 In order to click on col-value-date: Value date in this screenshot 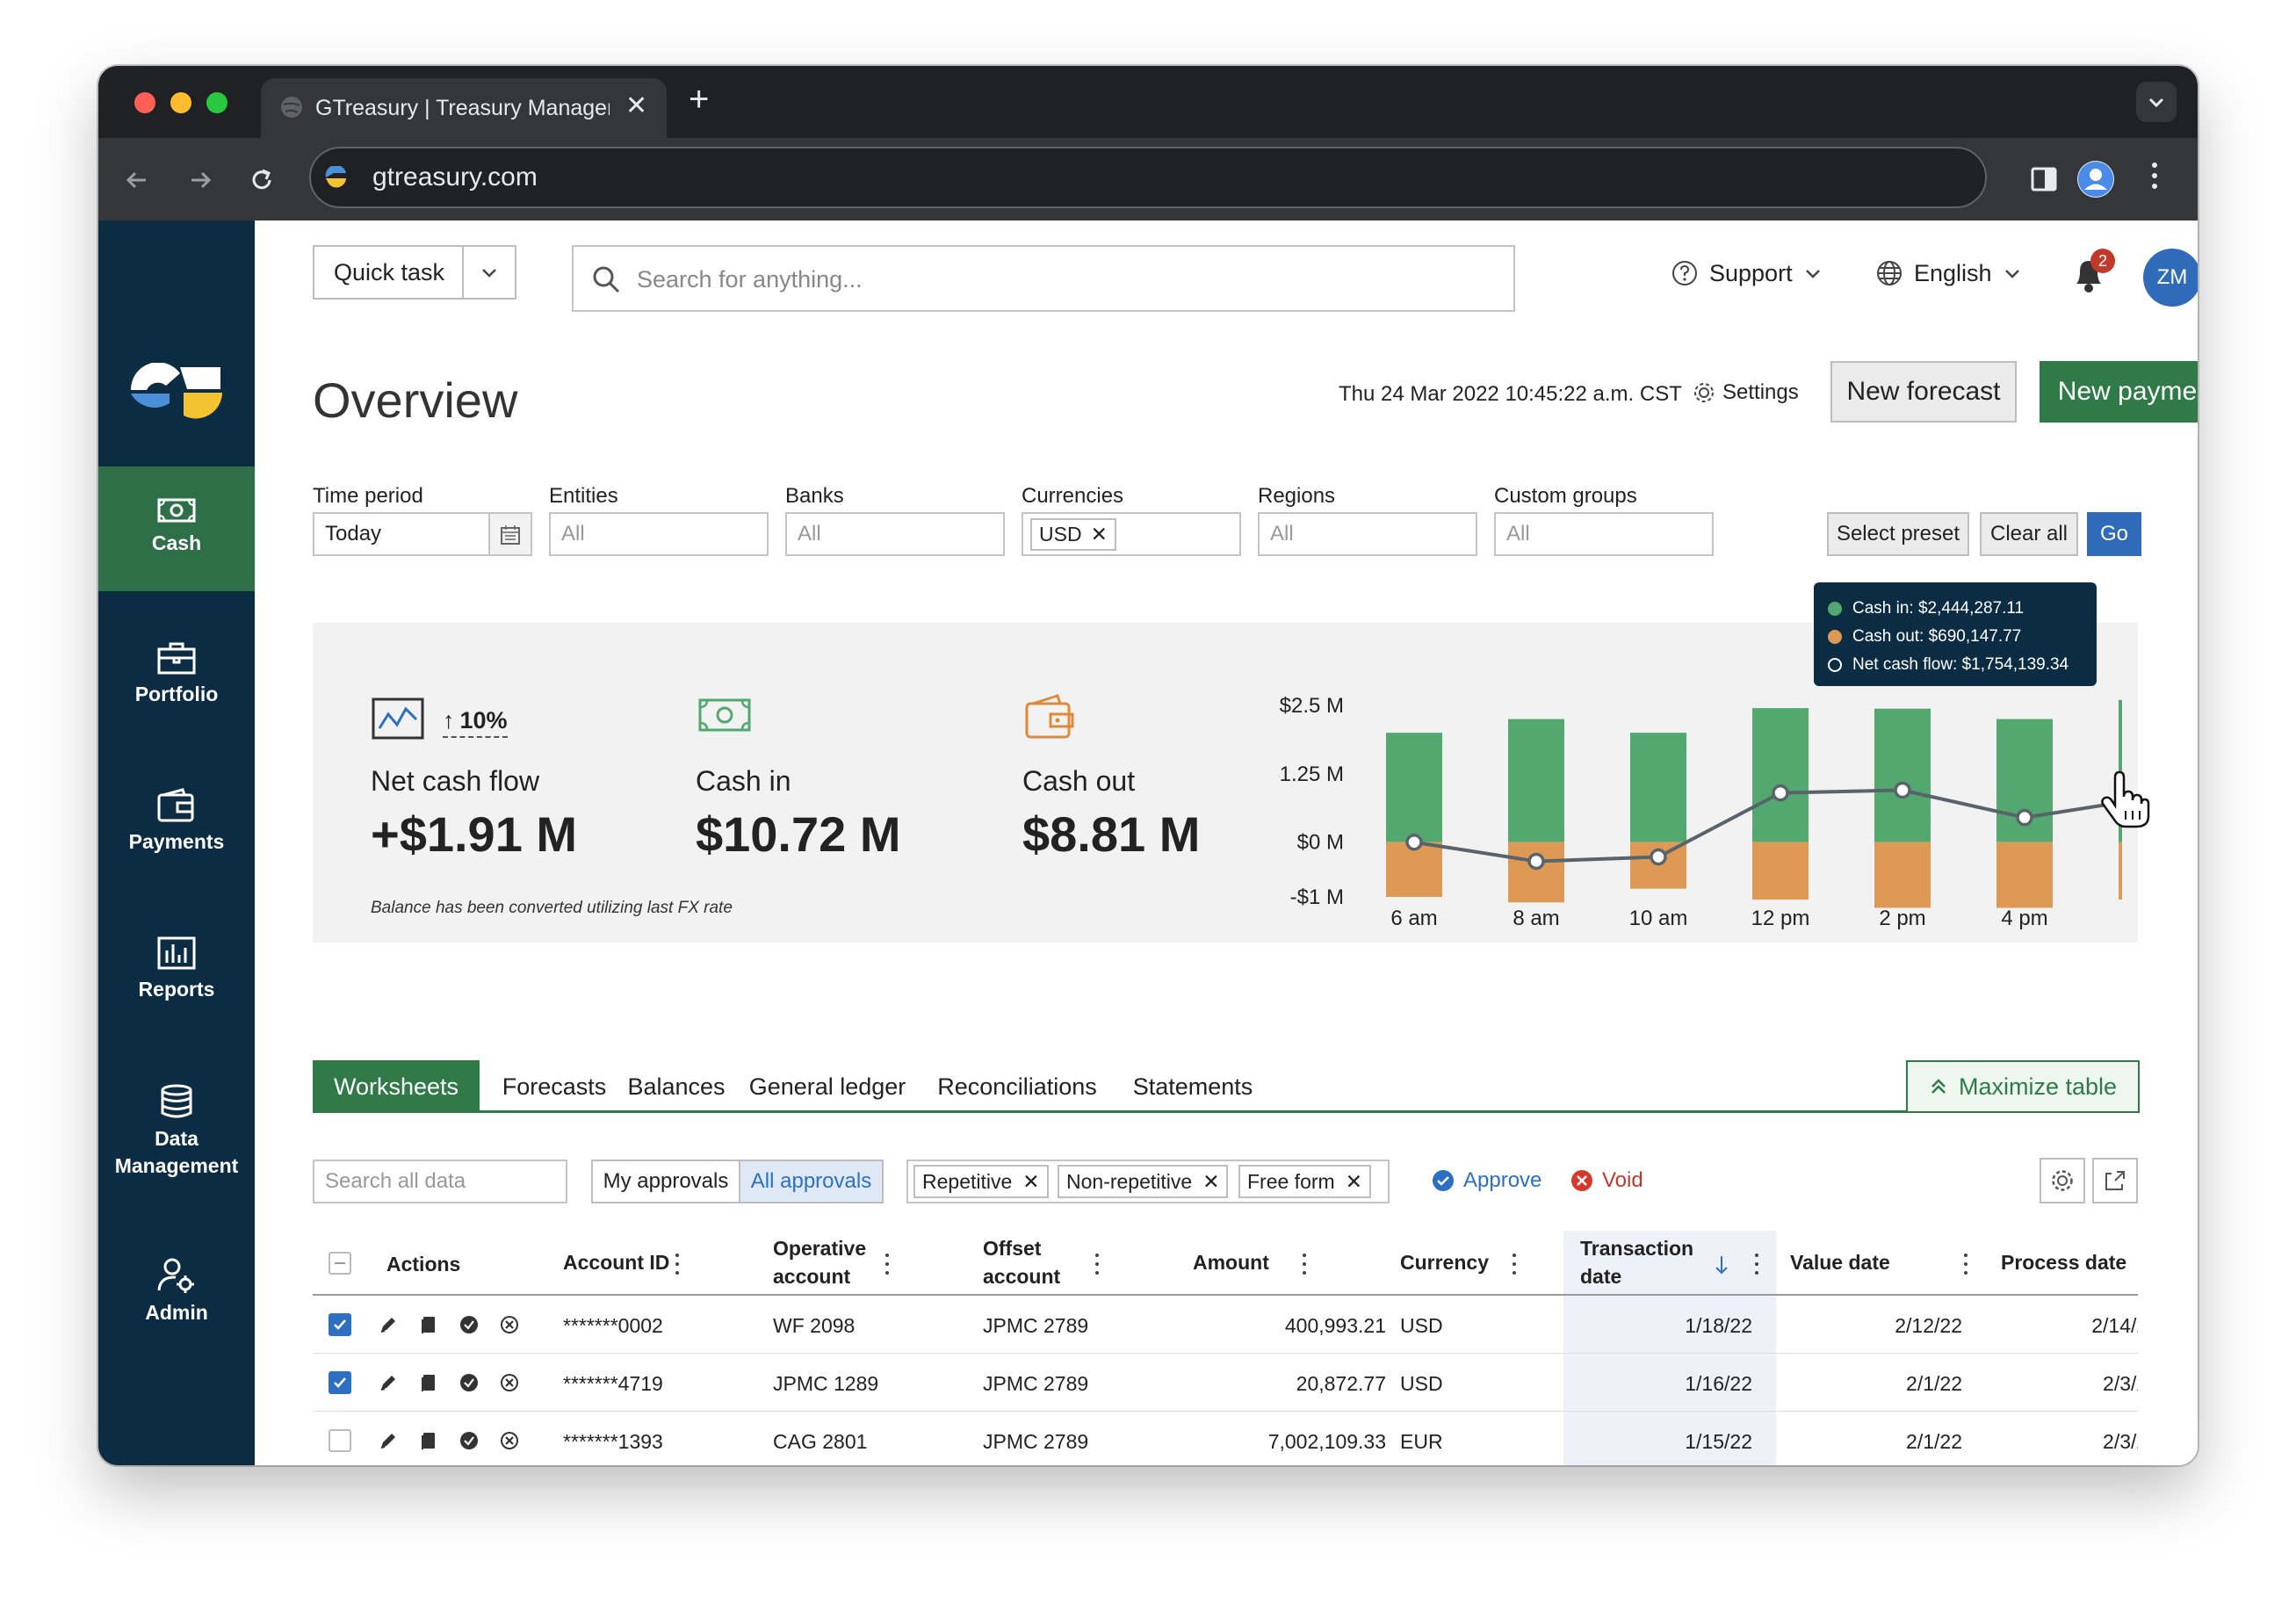, I will do `click(1840, 1262)`.